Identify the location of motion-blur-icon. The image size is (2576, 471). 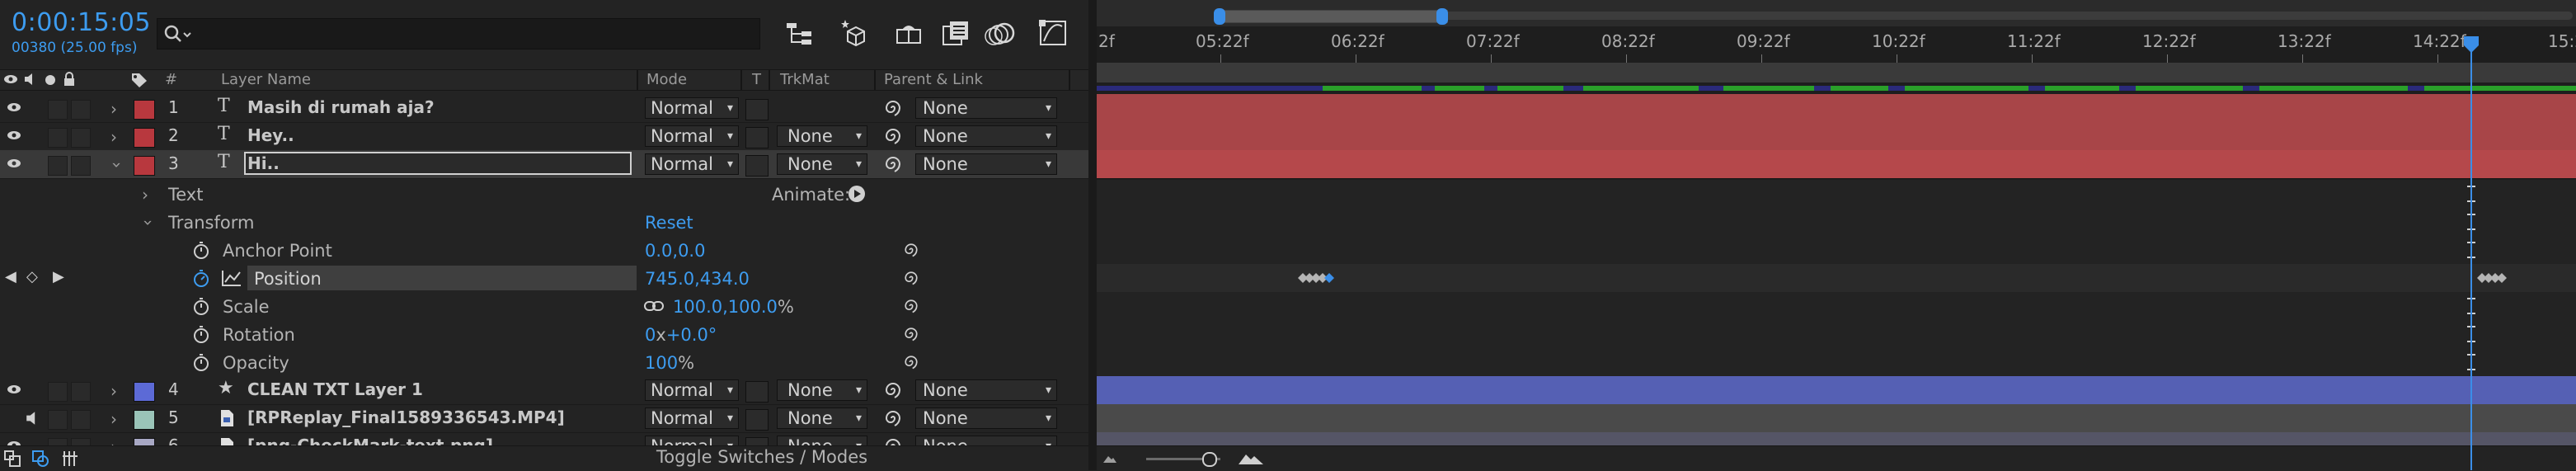
(1001, 32).